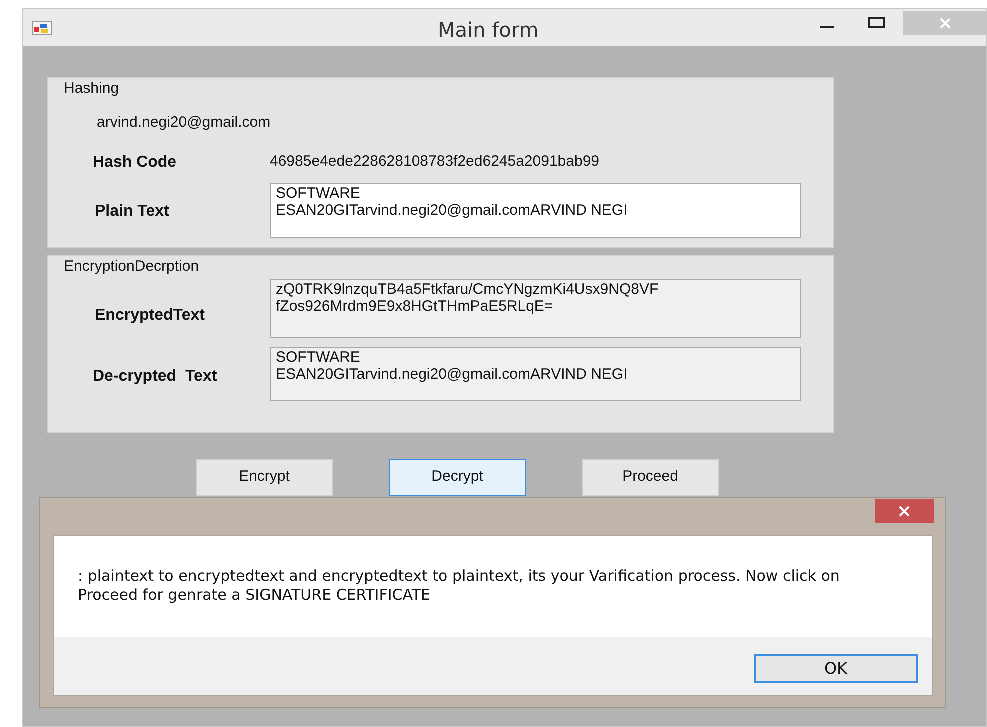 The height and width of the screenshot is (727, 987). What do you see at coordinates (132, 212) in the screenshot?
I see `plain-text-label: Plain Text` at bounding box center [132, 212].